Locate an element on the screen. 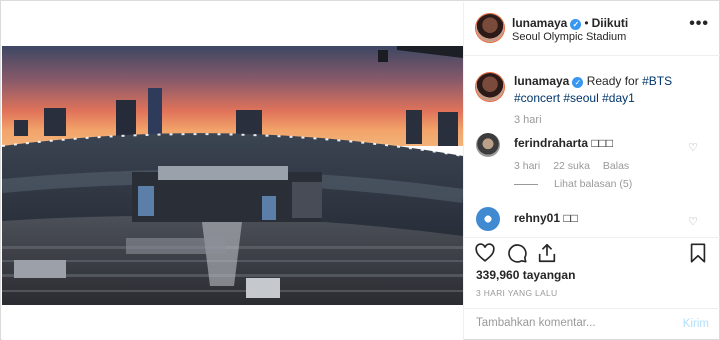 This screenshot has width=720, height=340. post-comment-button: Kirim is located at coordinates (696, 324).